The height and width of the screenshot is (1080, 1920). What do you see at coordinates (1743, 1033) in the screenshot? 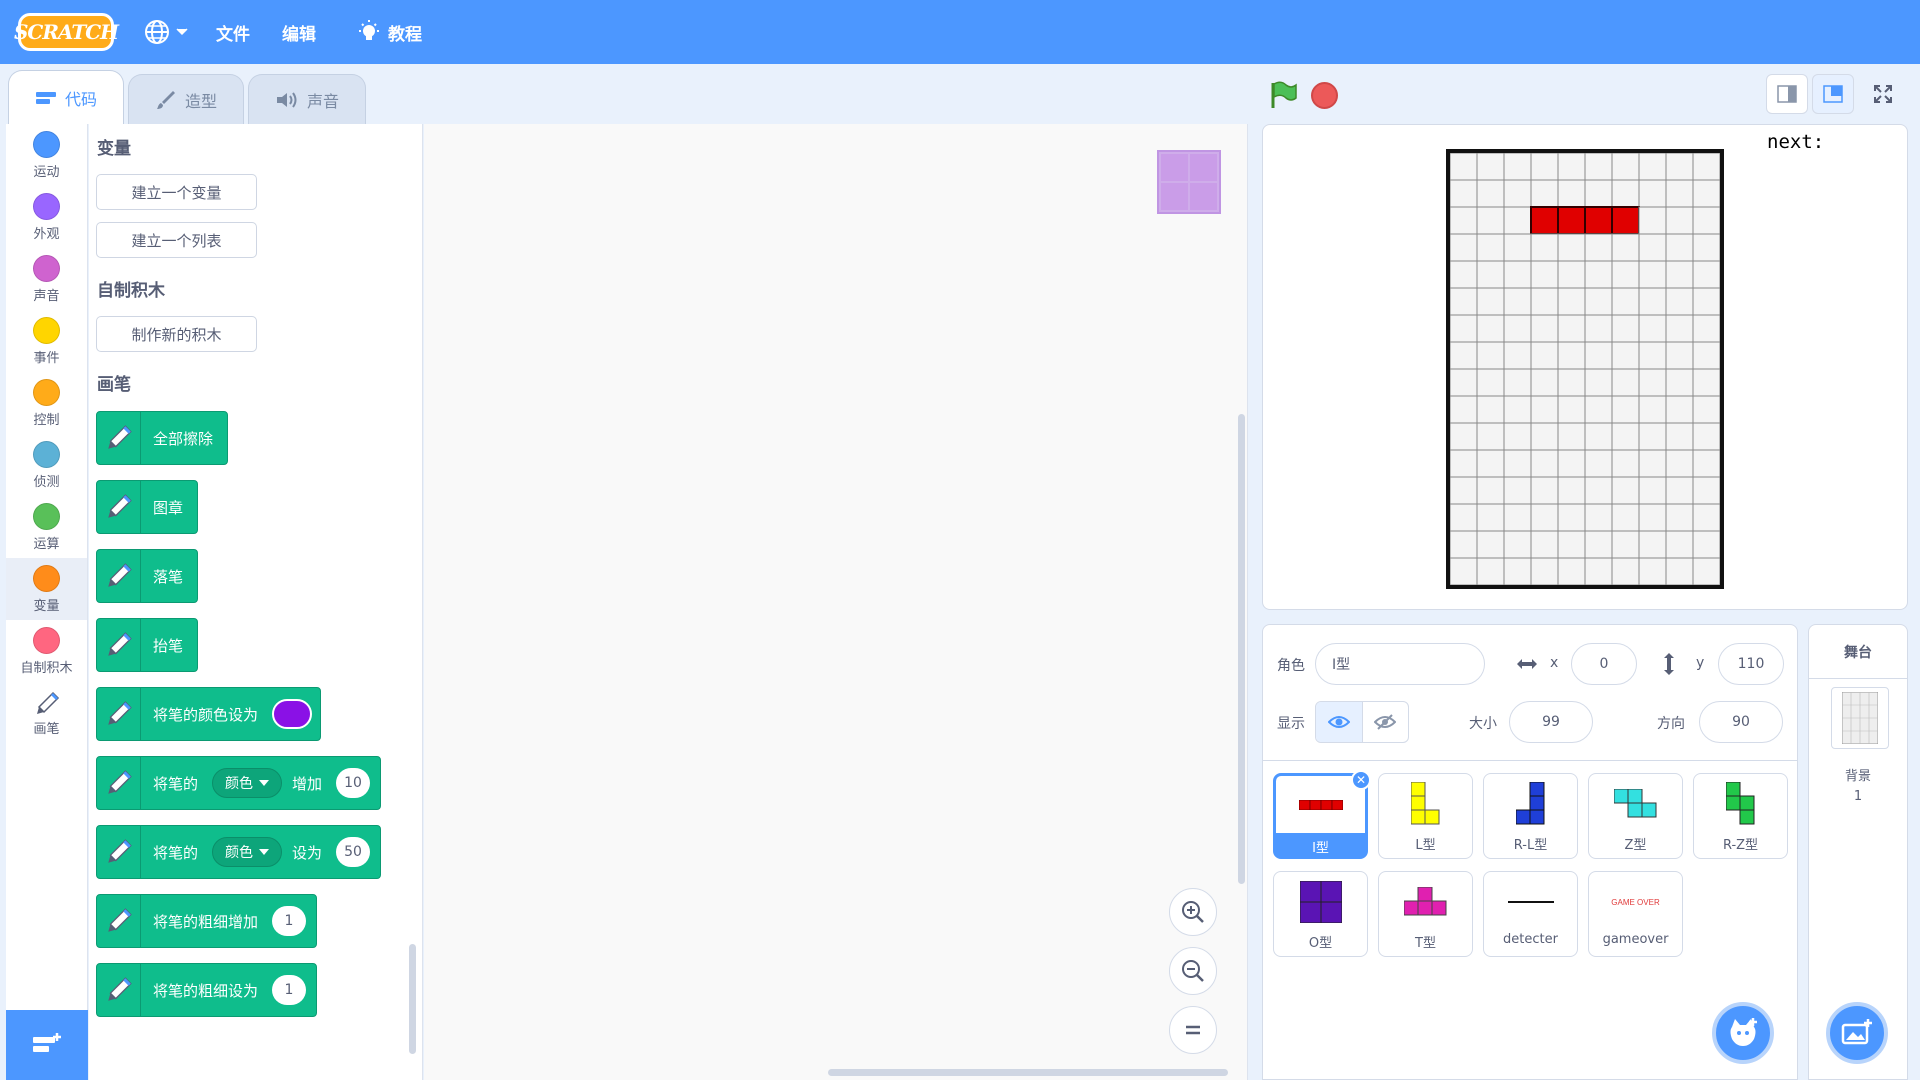
I see `add-sprite-button` at bounding box center [1743, 1033].